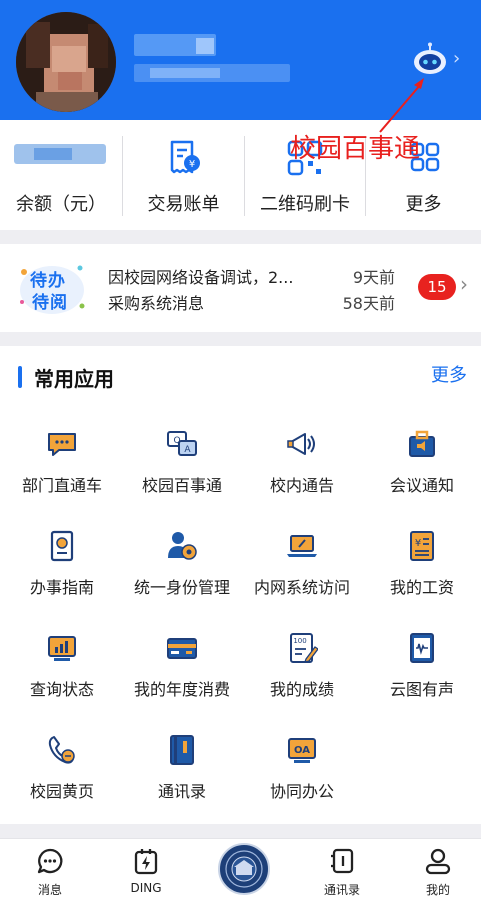 Image resolution: width=481 pixels, height=900 pixels. Describe the element at coordinates (53, 154) in the screenshot. I see `balance-value-blurred-part` at that location.